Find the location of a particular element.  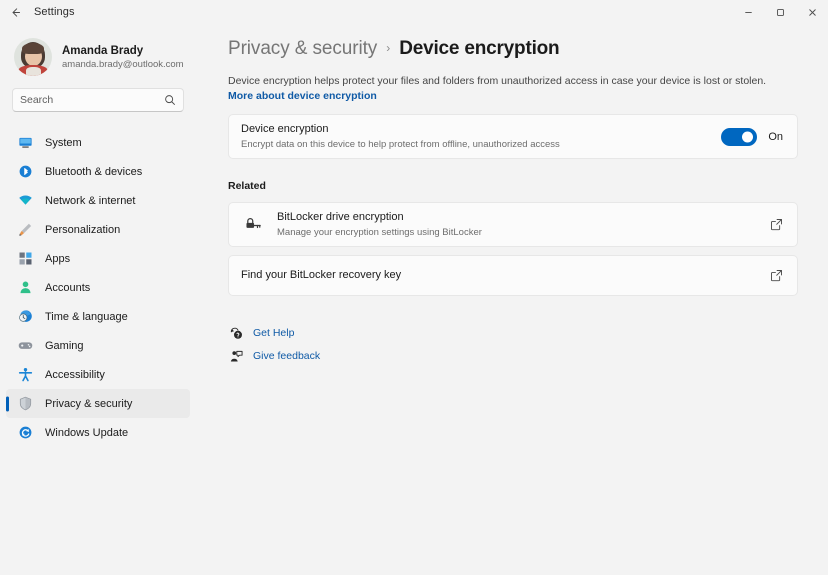

toggle-state-label: On is located at coordinates (775, 136).